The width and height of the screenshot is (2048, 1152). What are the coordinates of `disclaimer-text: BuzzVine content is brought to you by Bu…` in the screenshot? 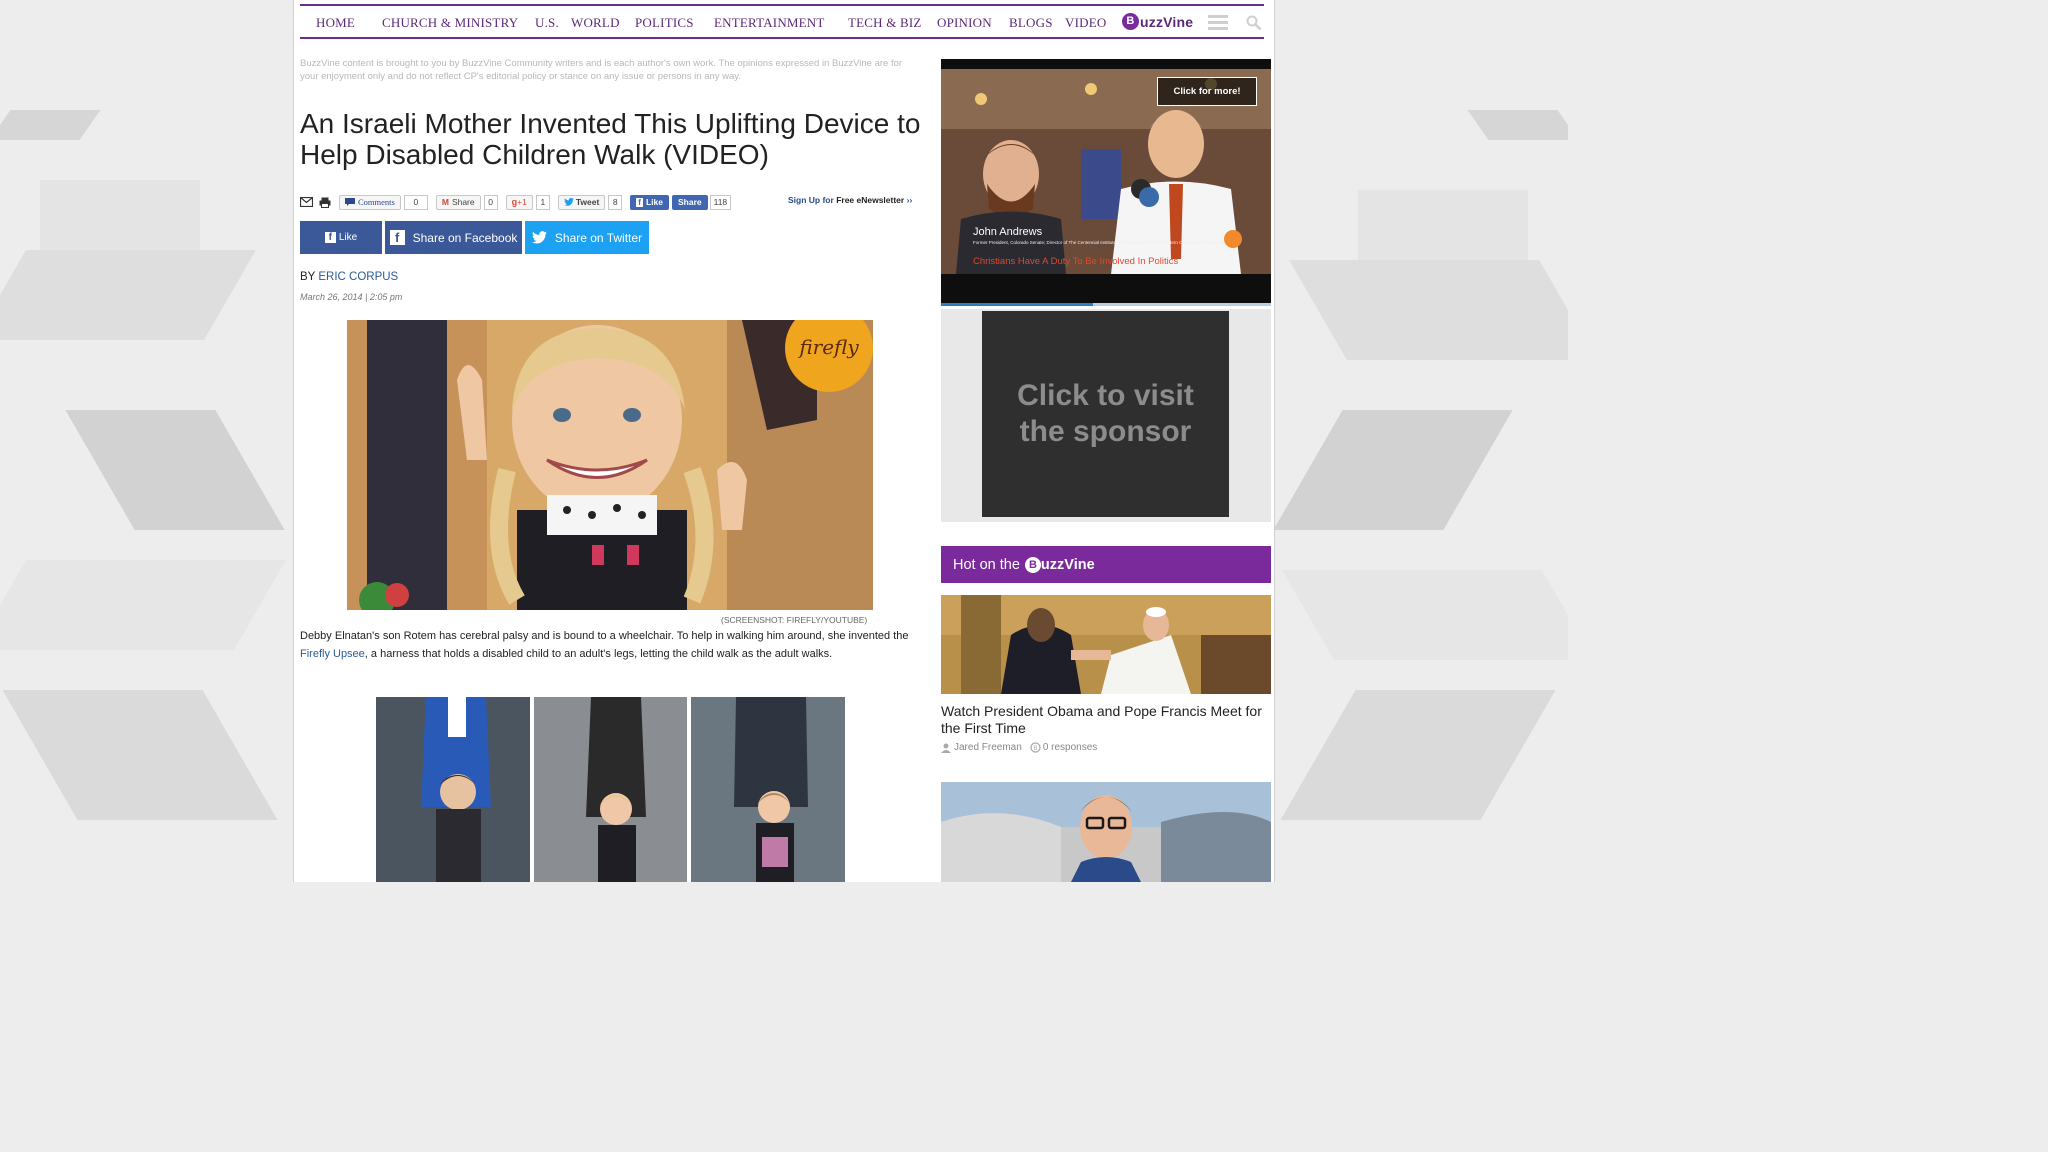 It's located at (601, 70).